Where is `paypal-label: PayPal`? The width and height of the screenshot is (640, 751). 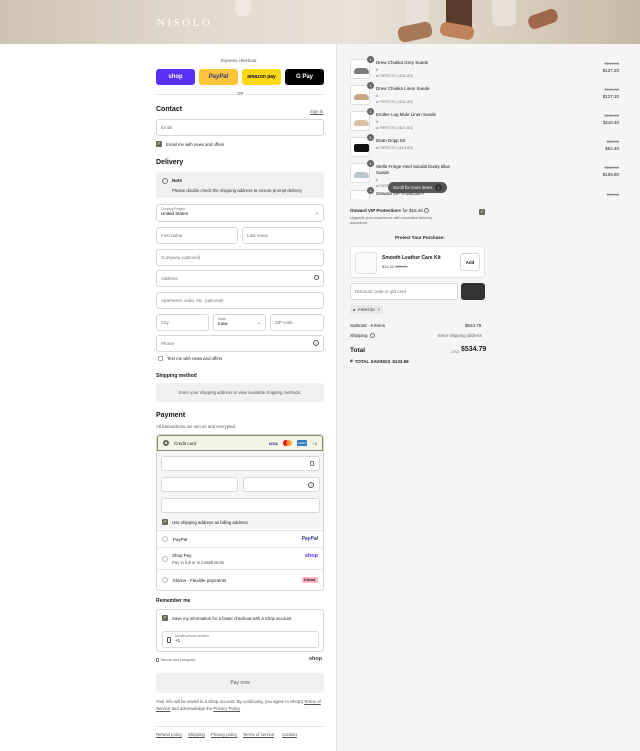 paypal-label: PayPal is located at coordinates (180, 539).